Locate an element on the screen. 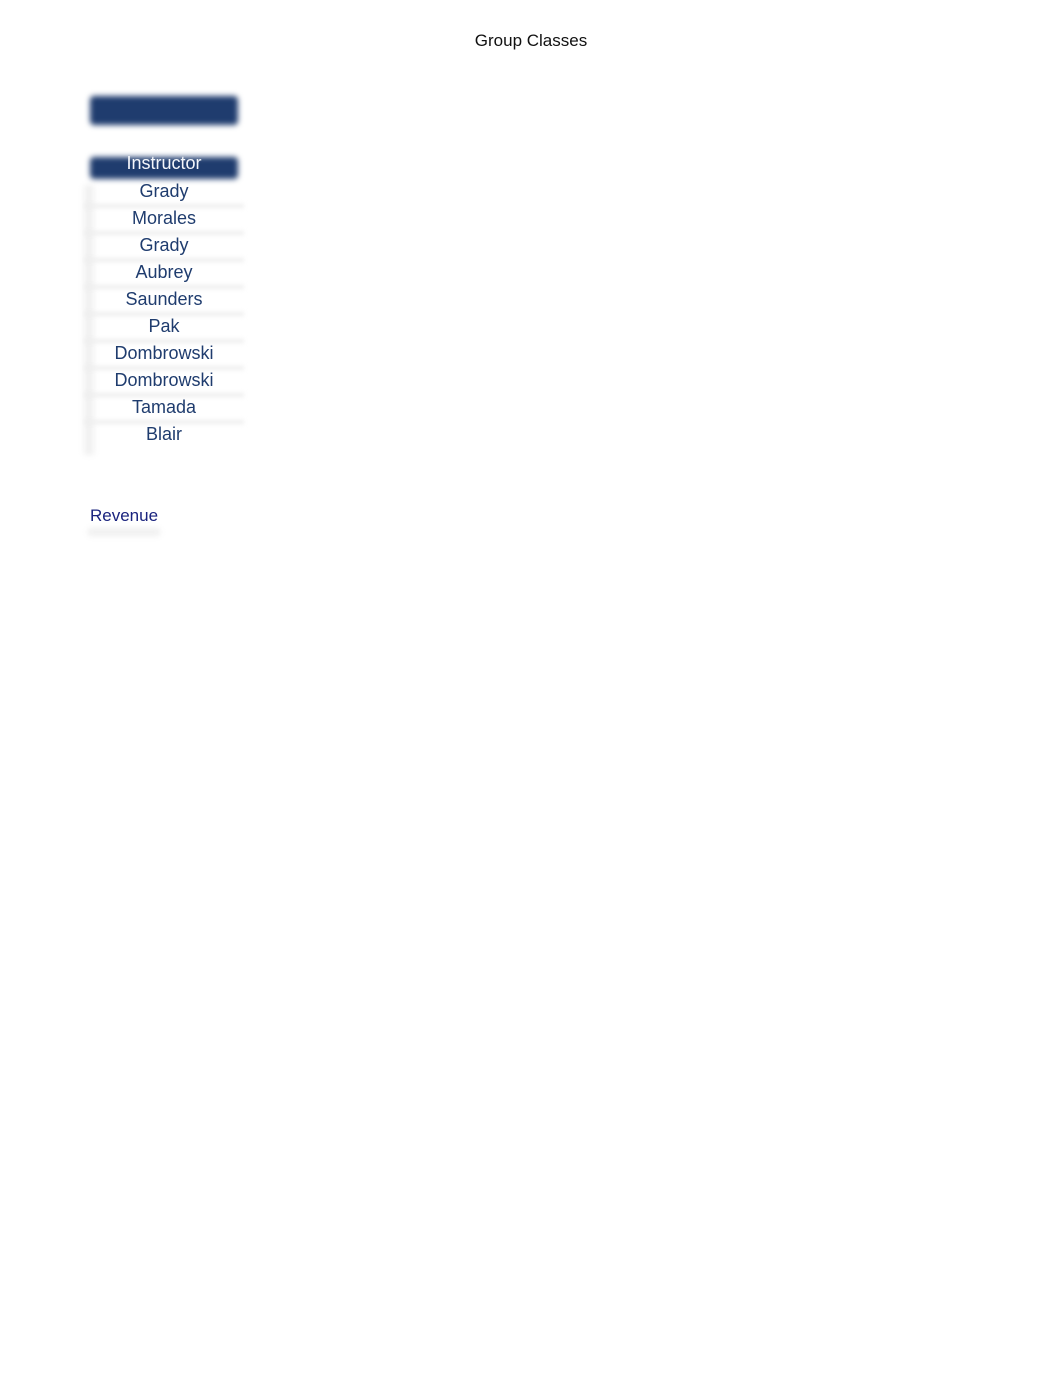 The width and height of the screenshot is (1062, 1377). page-title: Group Classes is located at coordinates (531, 40).